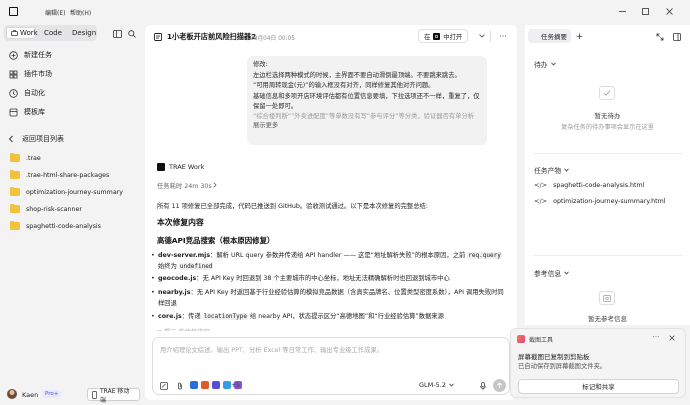 Image resolution: width=690 pixels, height=405 pixels. Describe the element at coordinates (54, 209) in the screenshot. I see `project-item-label: shop-risk-scanner` at that location.